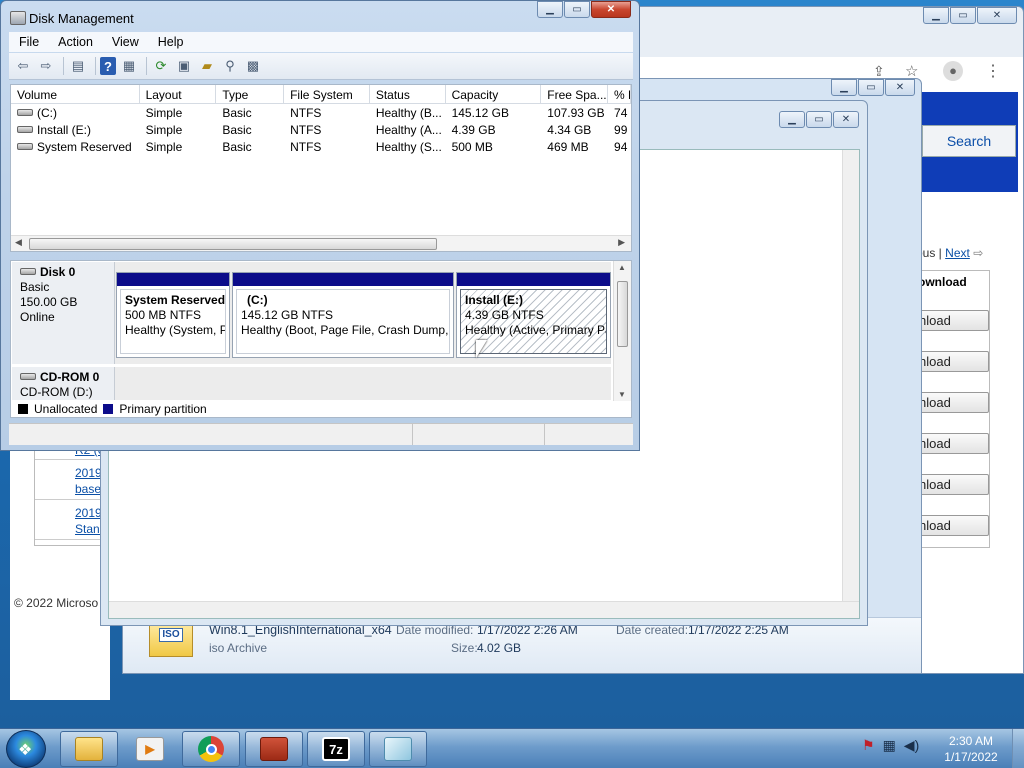 This screenshot has width=1024, height=768. Describe the element at coordinates (49, 302) in the screenshot. I see `disk-0-size: 150.00 GB` at that location.